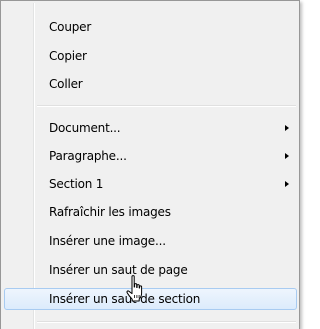 Image resolution: width=320 pixels, height=329 pixels. Describe the element at coordinates (150, 56) in the screenshot. I see `menu-item-copy: Copier` at that location.